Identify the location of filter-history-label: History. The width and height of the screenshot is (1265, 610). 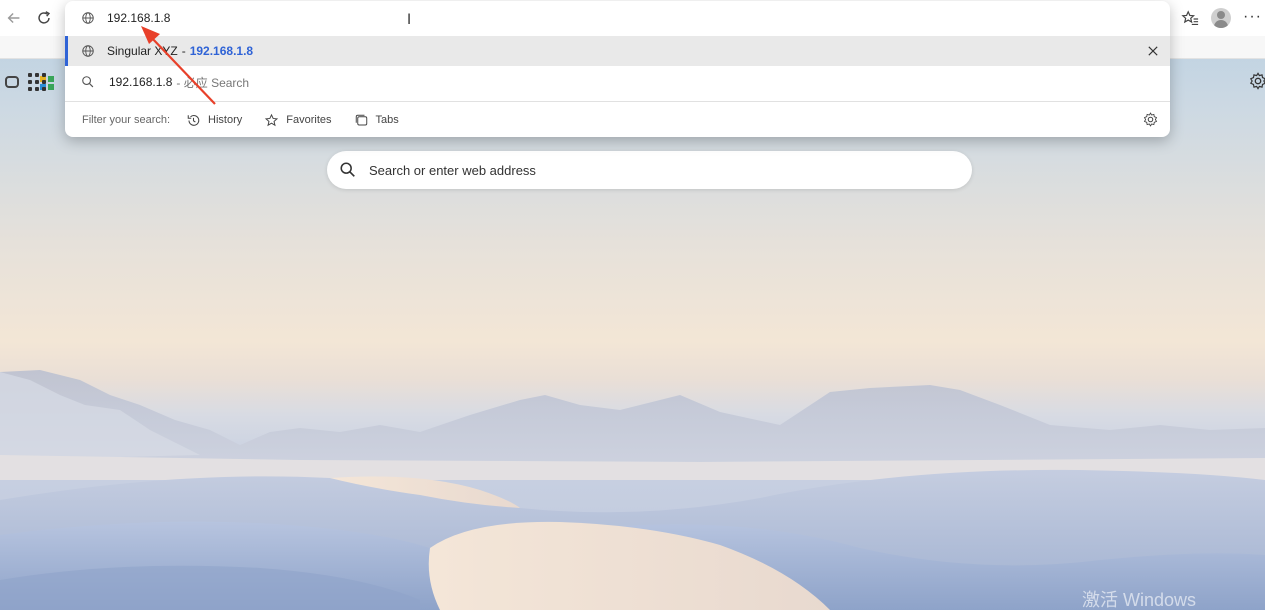
(225, 120).